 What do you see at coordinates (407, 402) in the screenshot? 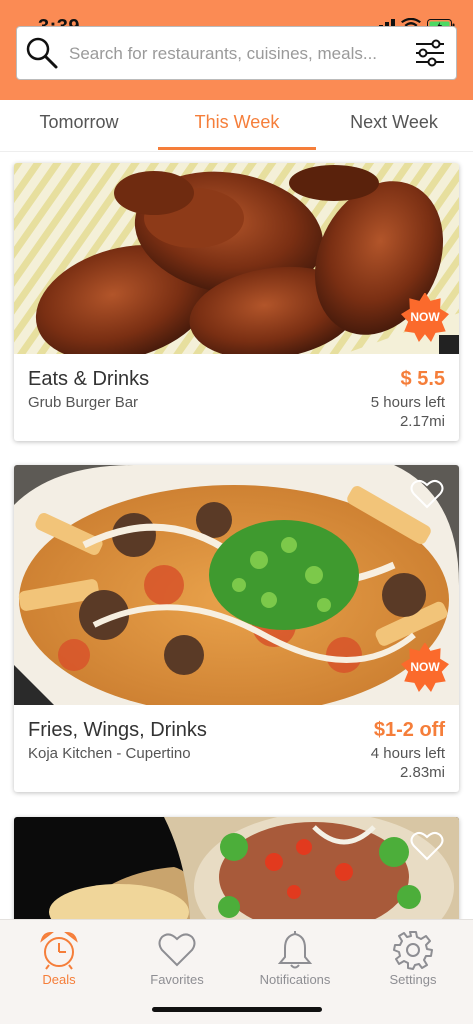
I see `deal-time-left: 5 hours left` at bounding box center [407, 402].